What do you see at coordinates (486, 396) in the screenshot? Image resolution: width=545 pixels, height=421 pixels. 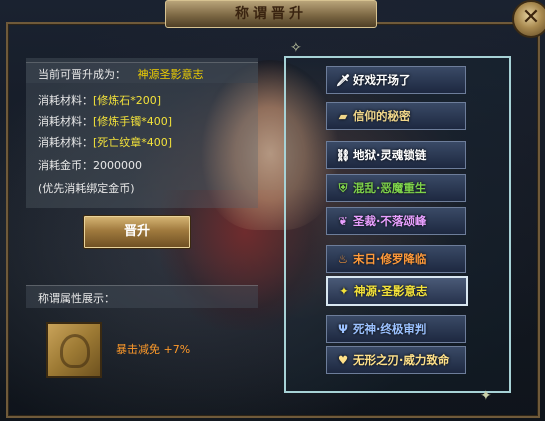 I see `decorative-star-icon: ✦` at bounding box center [486, 396].